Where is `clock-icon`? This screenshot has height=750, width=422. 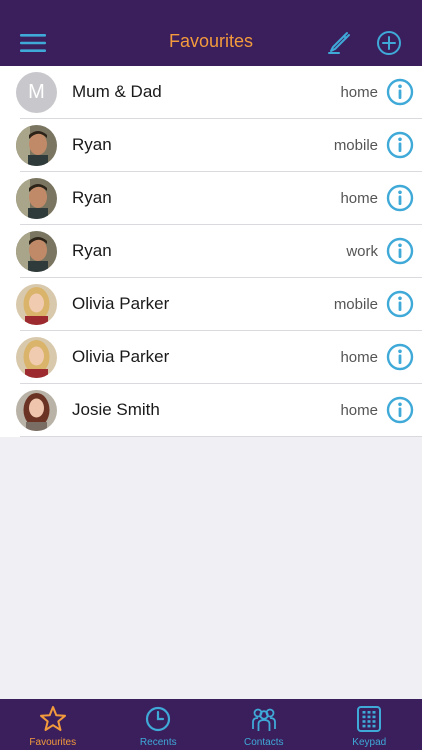 clock-icon is located at coordinates (158, 719).